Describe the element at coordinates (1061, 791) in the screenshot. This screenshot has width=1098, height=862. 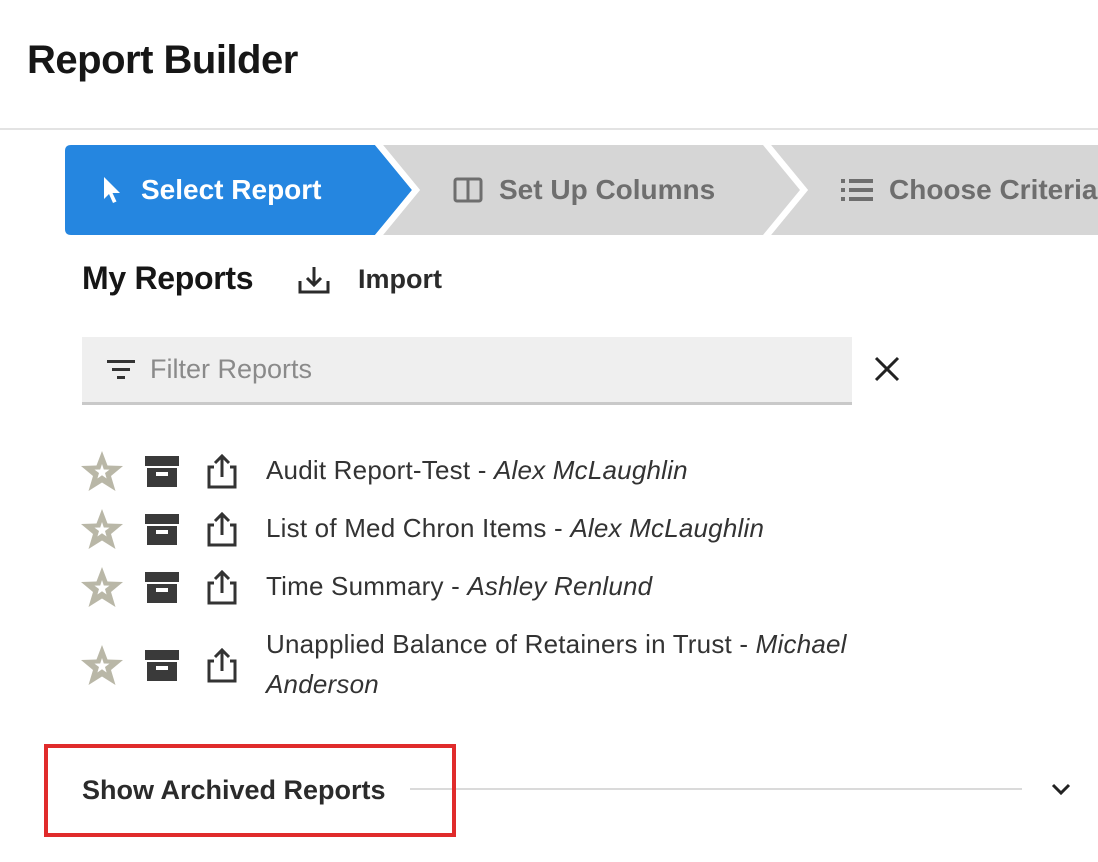
I see `chevron-down-icon` at that location.